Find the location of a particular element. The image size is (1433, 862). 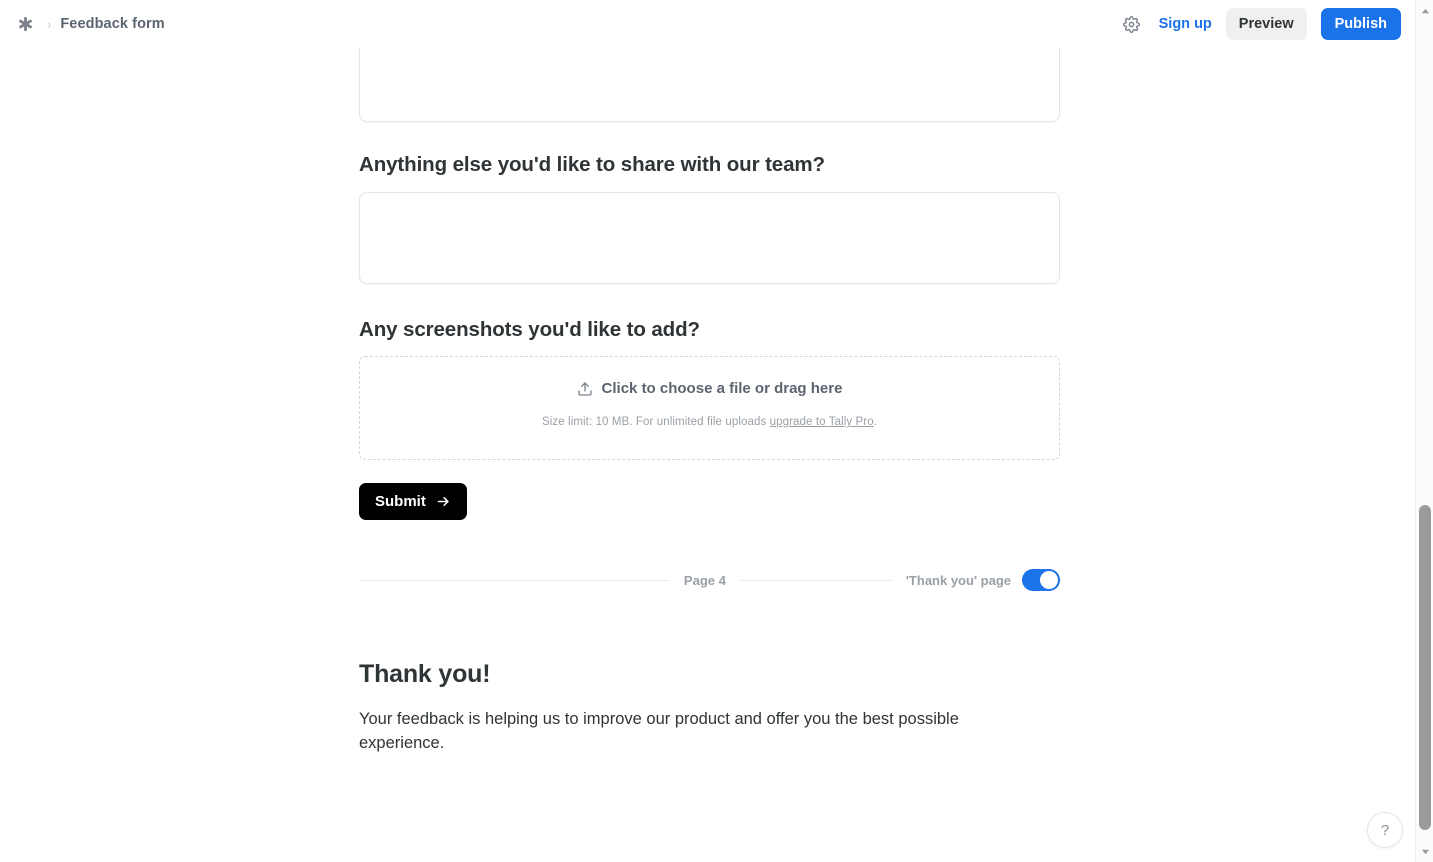

scroll-up-arrow-icon is located at coordinates (1424, 11).